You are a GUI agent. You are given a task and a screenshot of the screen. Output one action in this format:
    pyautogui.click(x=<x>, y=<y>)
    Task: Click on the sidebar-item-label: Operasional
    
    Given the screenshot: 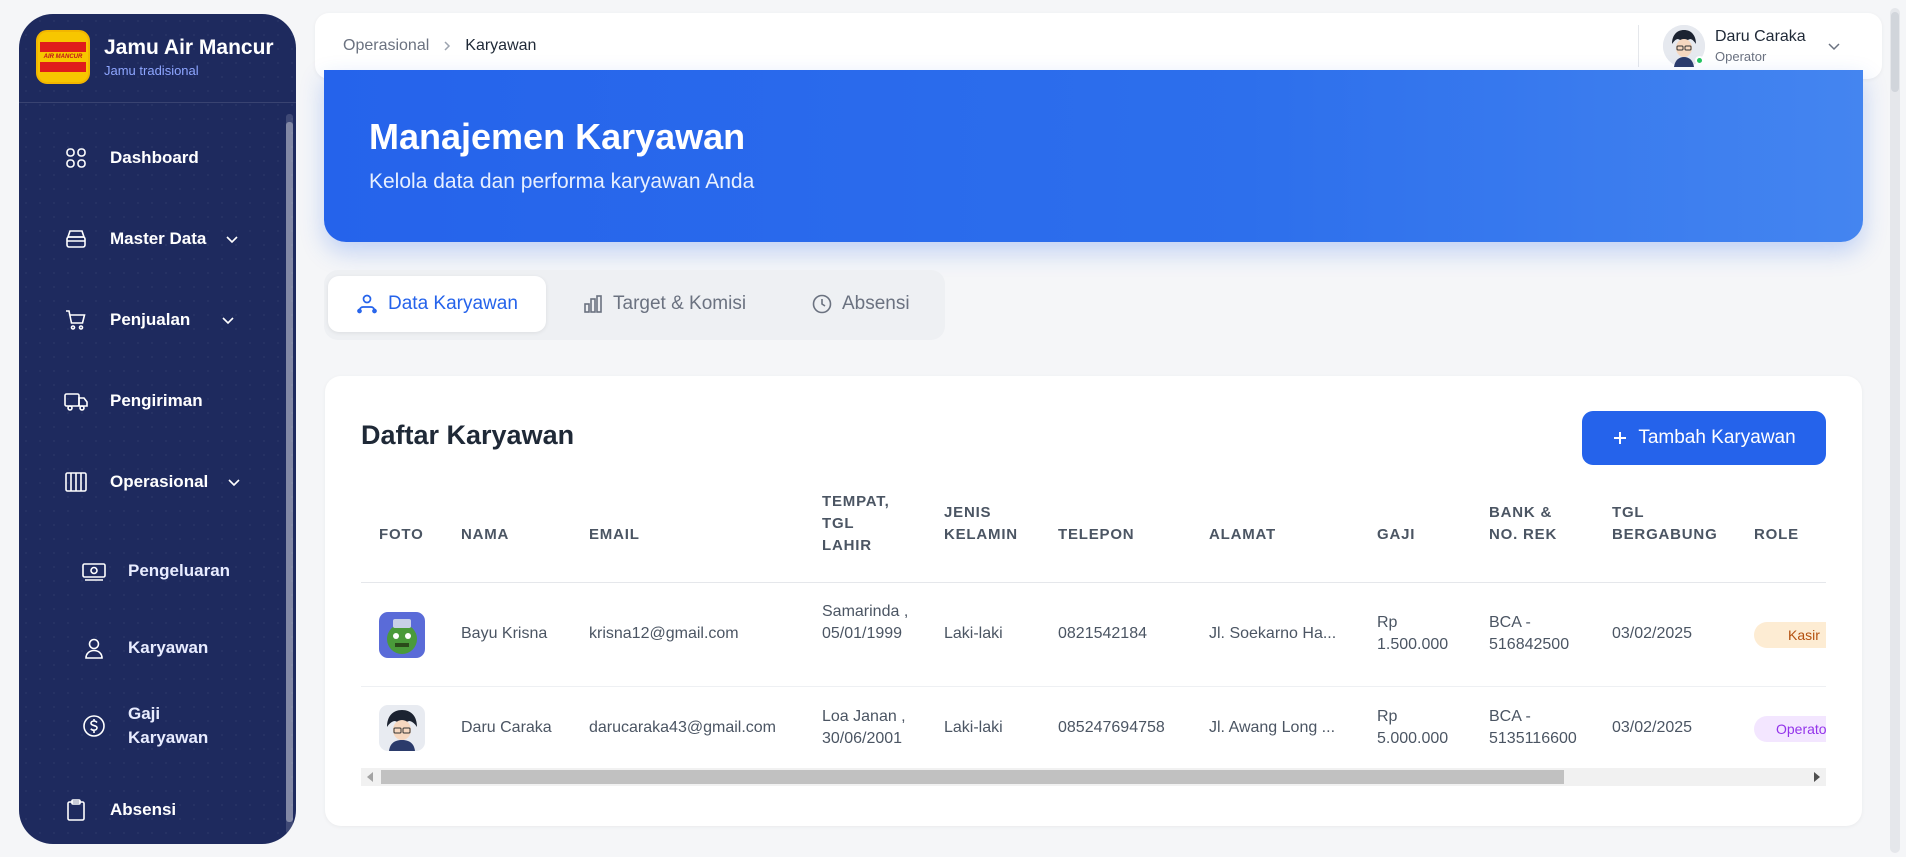 What is the action you would take?
    pyautogui.click(x=159, y=481)
    